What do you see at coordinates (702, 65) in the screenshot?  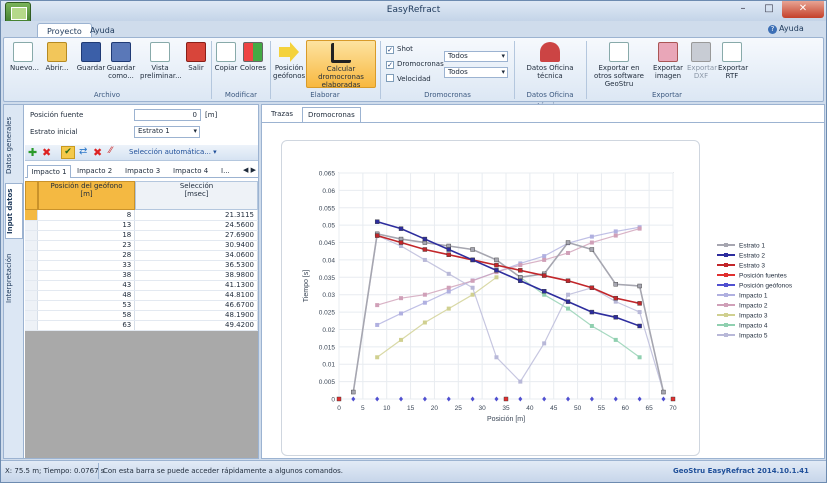 I see `exportar-dxf-button: Exportar DXF` at bounding box center [702, 65].